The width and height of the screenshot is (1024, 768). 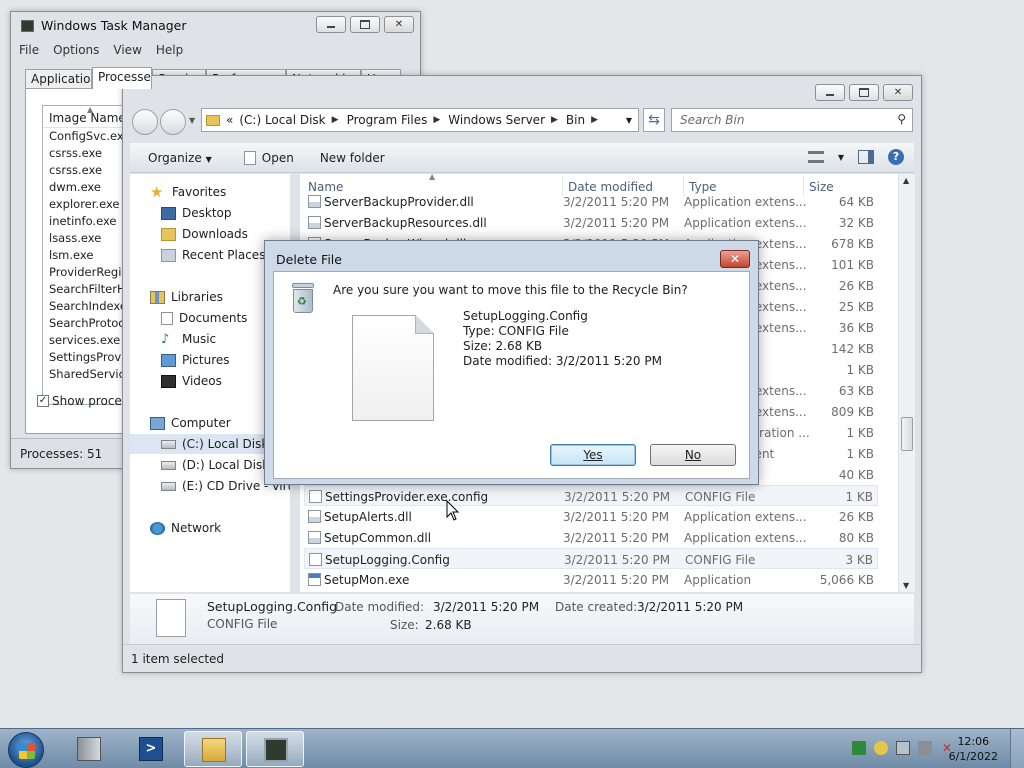 What do you see at coordinates (127, 50) in the screenshot?
I see `menu-view: View` at bounding box center [127, 50].